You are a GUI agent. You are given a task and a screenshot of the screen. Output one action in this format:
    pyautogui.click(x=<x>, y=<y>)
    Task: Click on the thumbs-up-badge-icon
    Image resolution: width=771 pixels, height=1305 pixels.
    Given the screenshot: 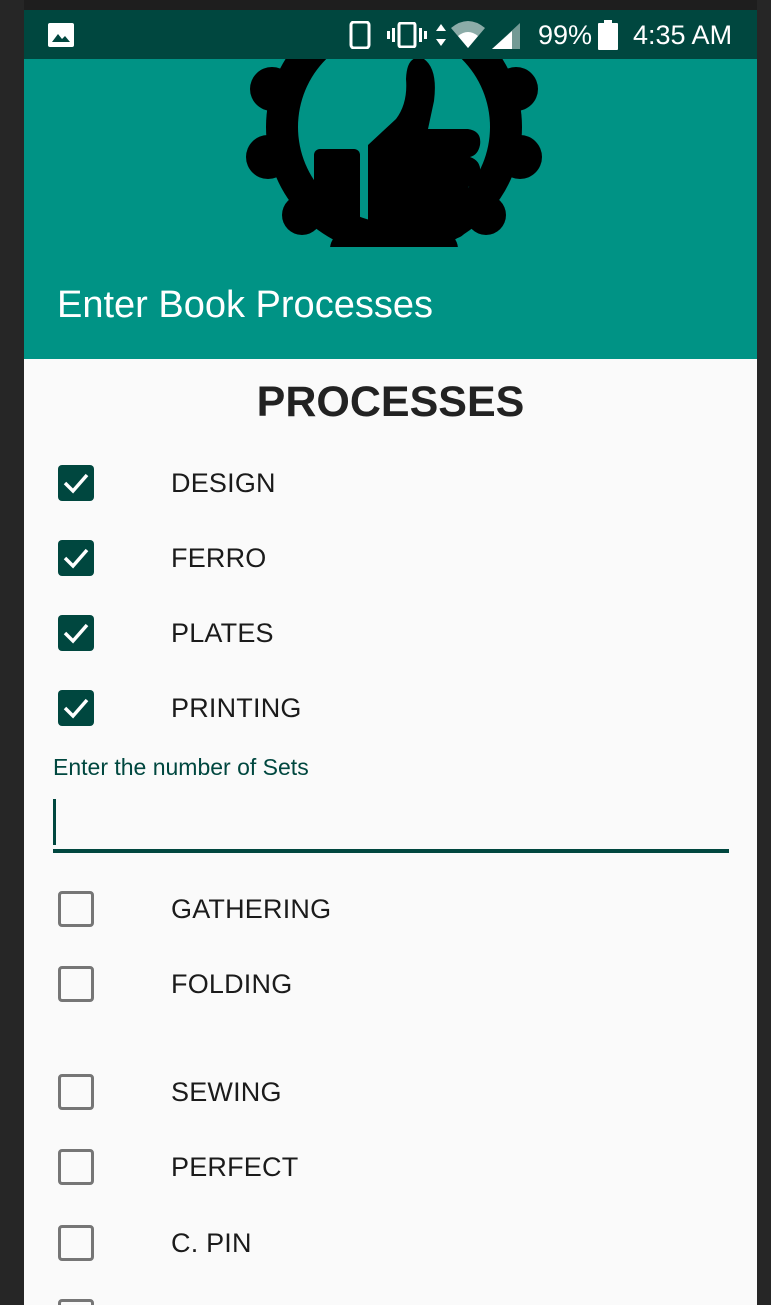 What is the action you would take?
    pyautogui.click(x=394, y=153)
    